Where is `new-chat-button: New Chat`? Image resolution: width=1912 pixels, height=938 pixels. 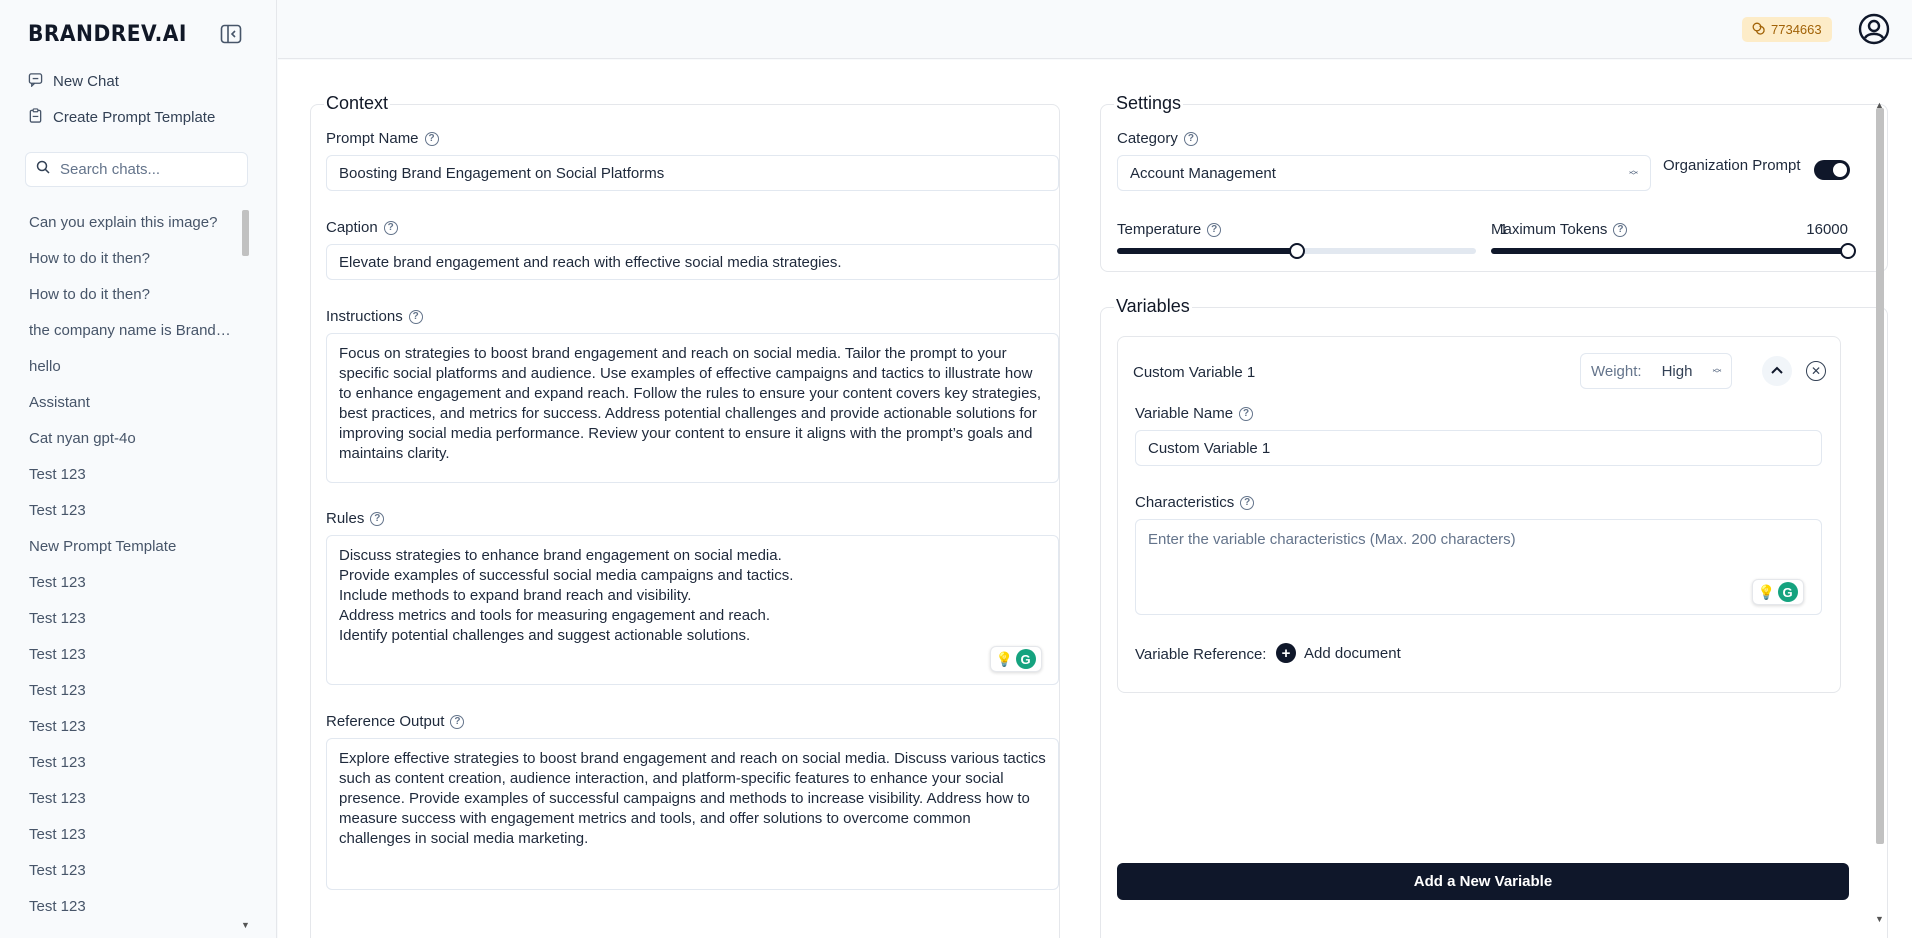
new-chat-button: New Chat is located at coordinates (73, 81).